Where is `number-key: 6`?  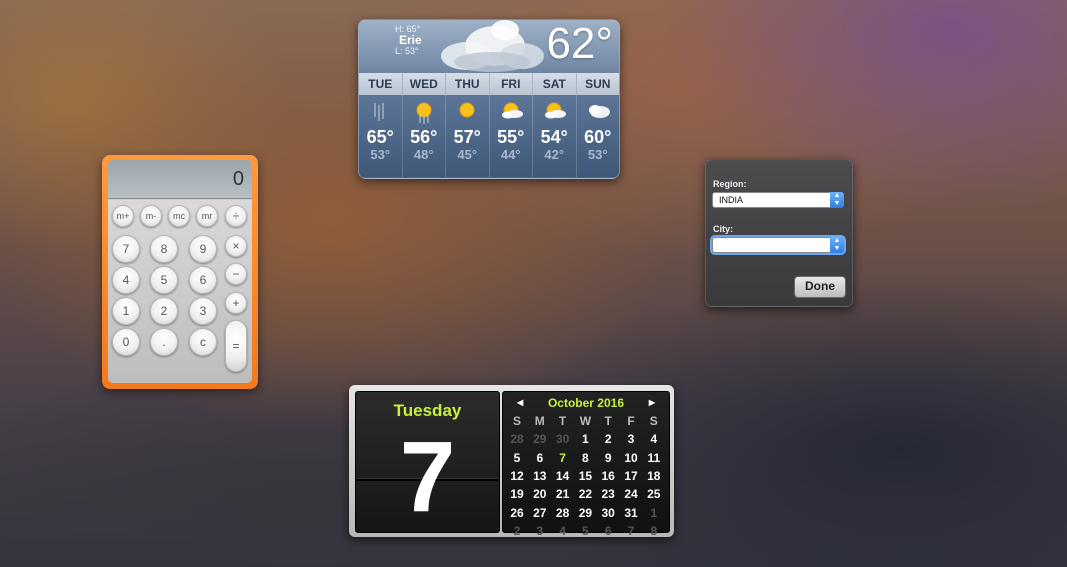
number-key: 6 is located at coordinates (203, 280).